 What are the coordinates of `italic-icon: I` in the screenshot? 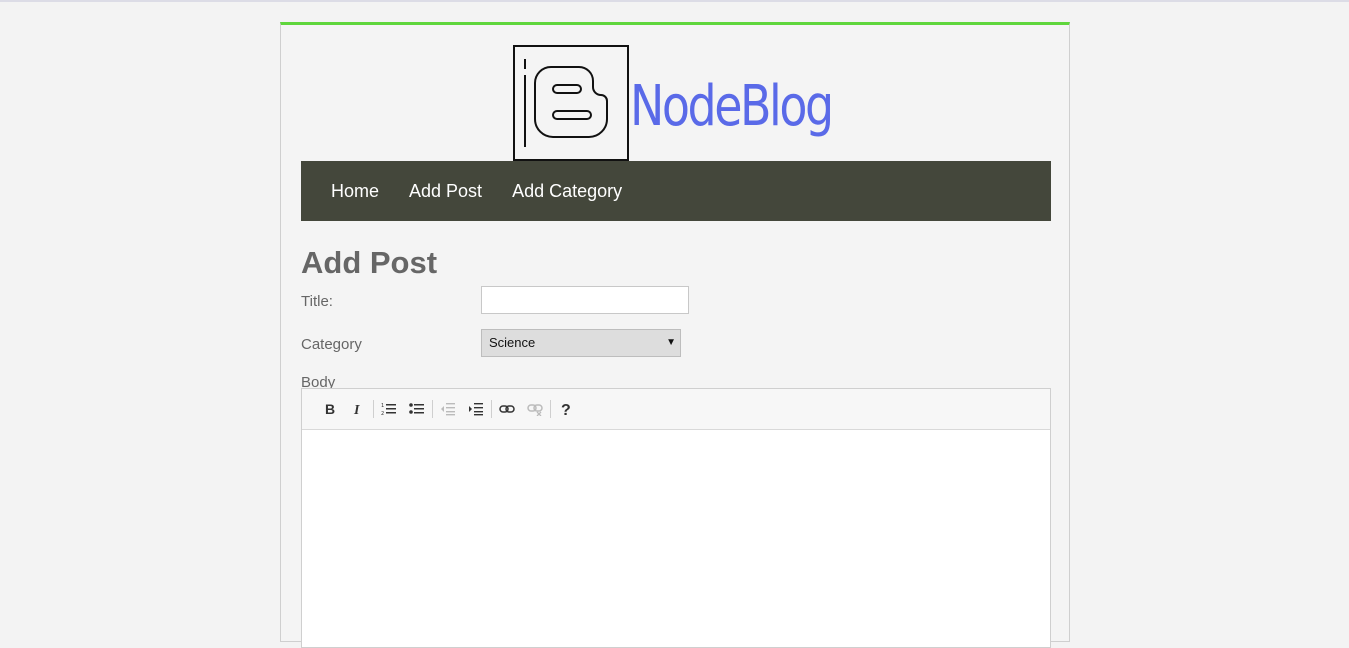 It's located at (358, 409).